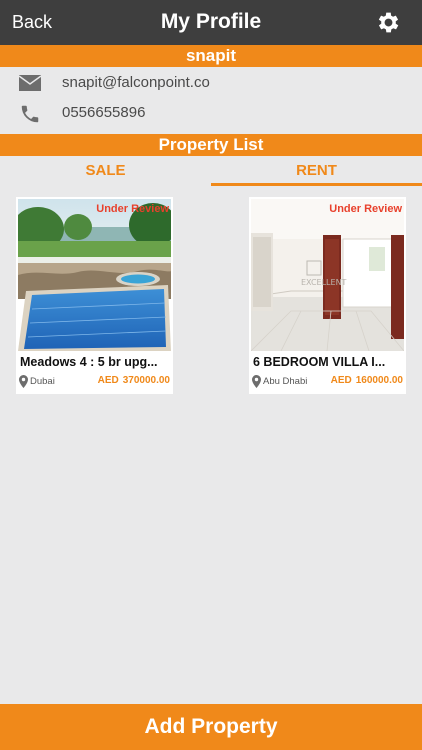 The height and width of the screenshot is (750, 422). Describe the element at coordinates (94, 275) in the screenshot. I see `villa-pool-photo` at that location.